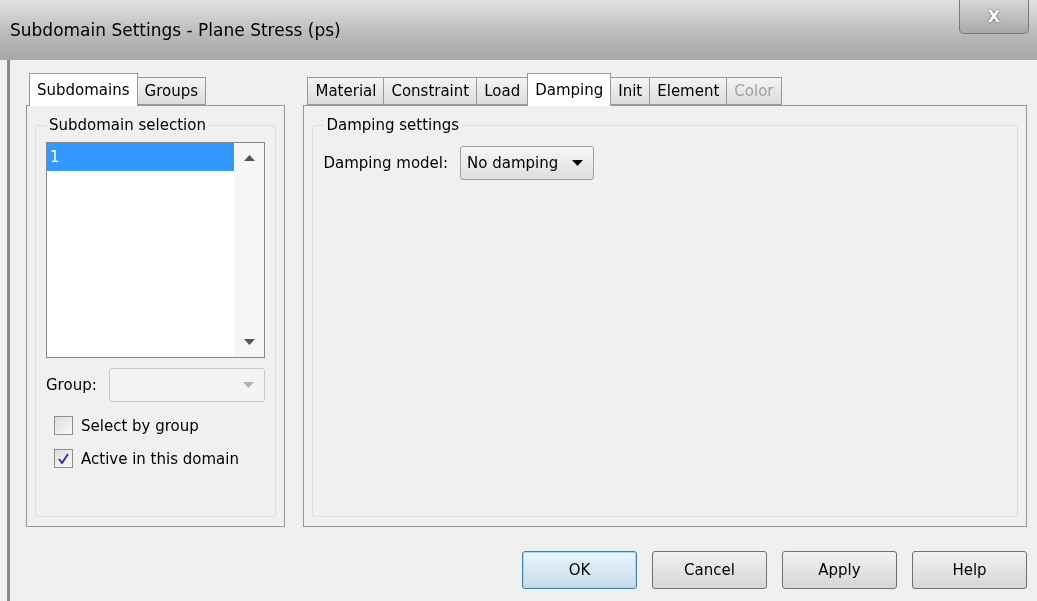 This screenshot has height=601, width=1037. I want to click on scroll-down-icon, so click(249, 342).